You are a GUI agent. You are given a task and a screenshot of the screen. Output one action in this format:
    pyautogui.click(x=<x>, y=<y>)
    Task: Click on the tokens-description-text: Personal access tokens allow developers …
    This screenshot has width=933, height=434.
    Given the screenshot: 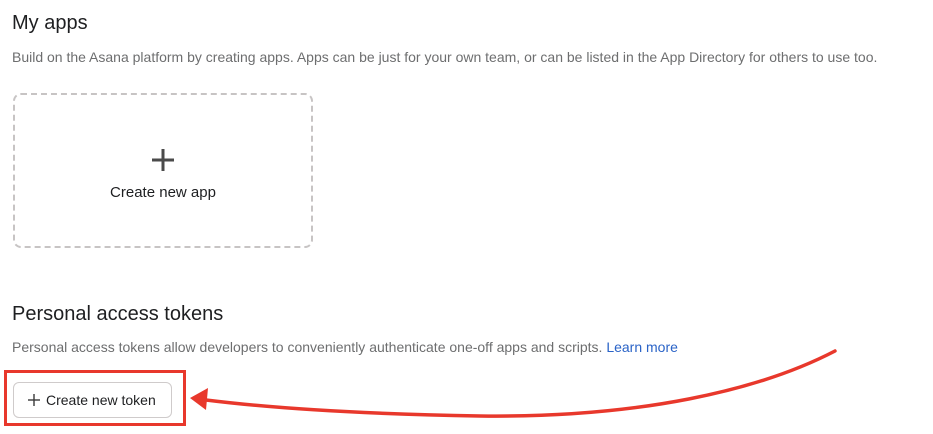 What is the action you would take?
    pyautogui.click(x=307, y=347)
    